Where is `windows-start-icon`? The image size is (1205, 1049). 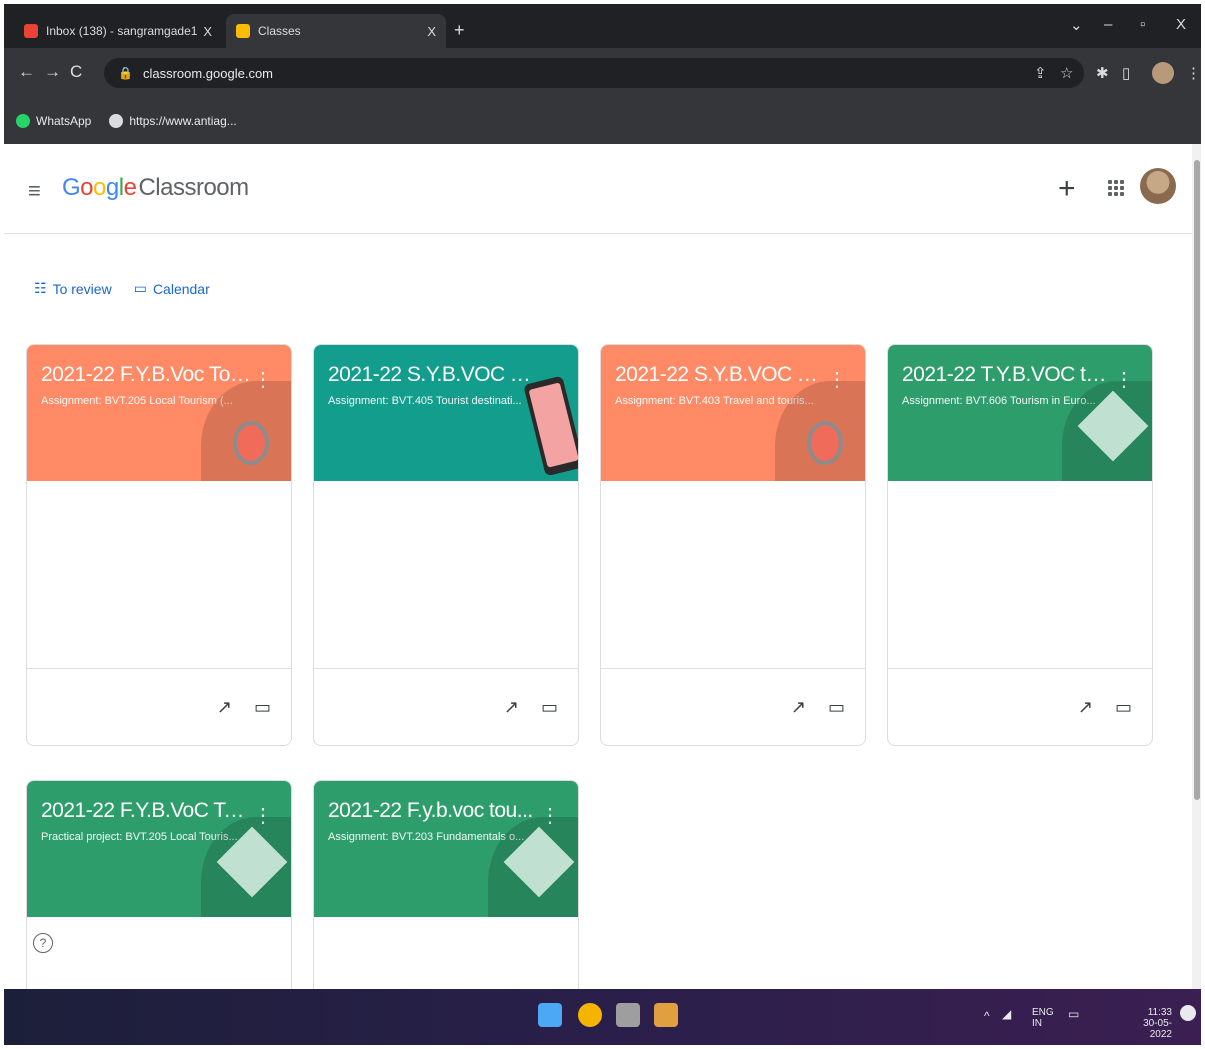
windows-start-icon is located at coordinates (550, 1015).